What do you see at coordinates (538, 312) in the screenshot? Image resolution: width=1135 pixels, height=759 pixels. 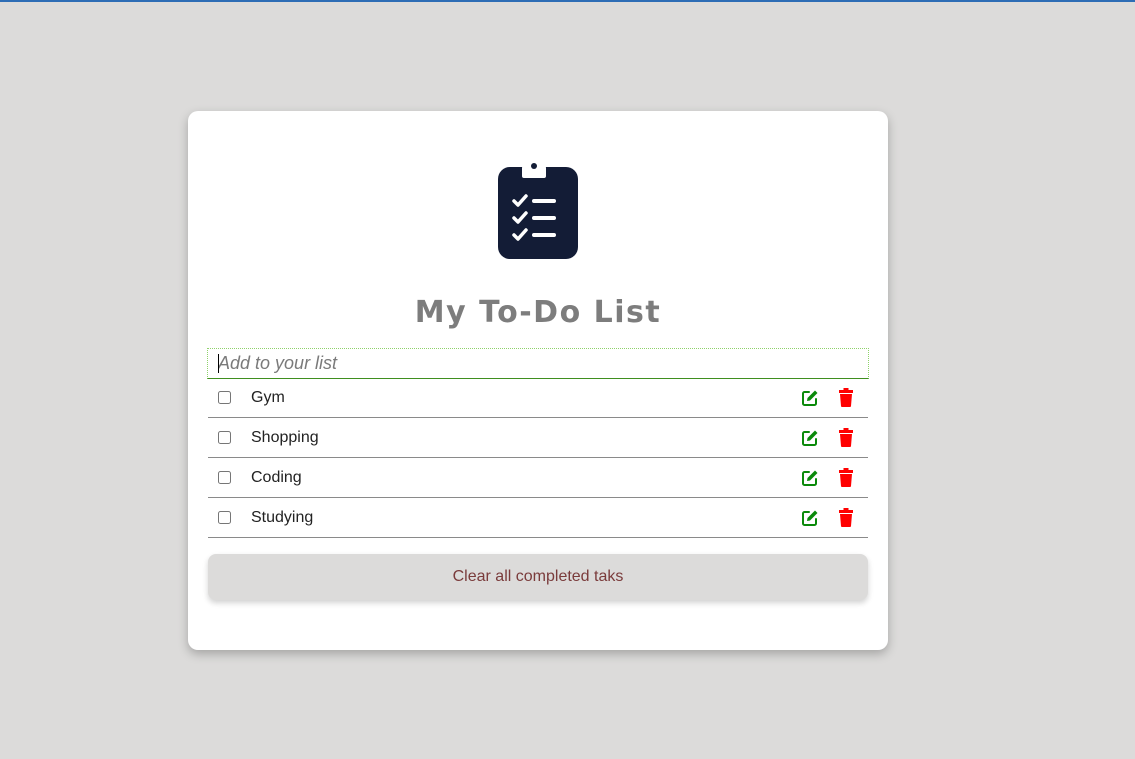 I see `page-title: My To-Do List` at bounding box center [538, 312].